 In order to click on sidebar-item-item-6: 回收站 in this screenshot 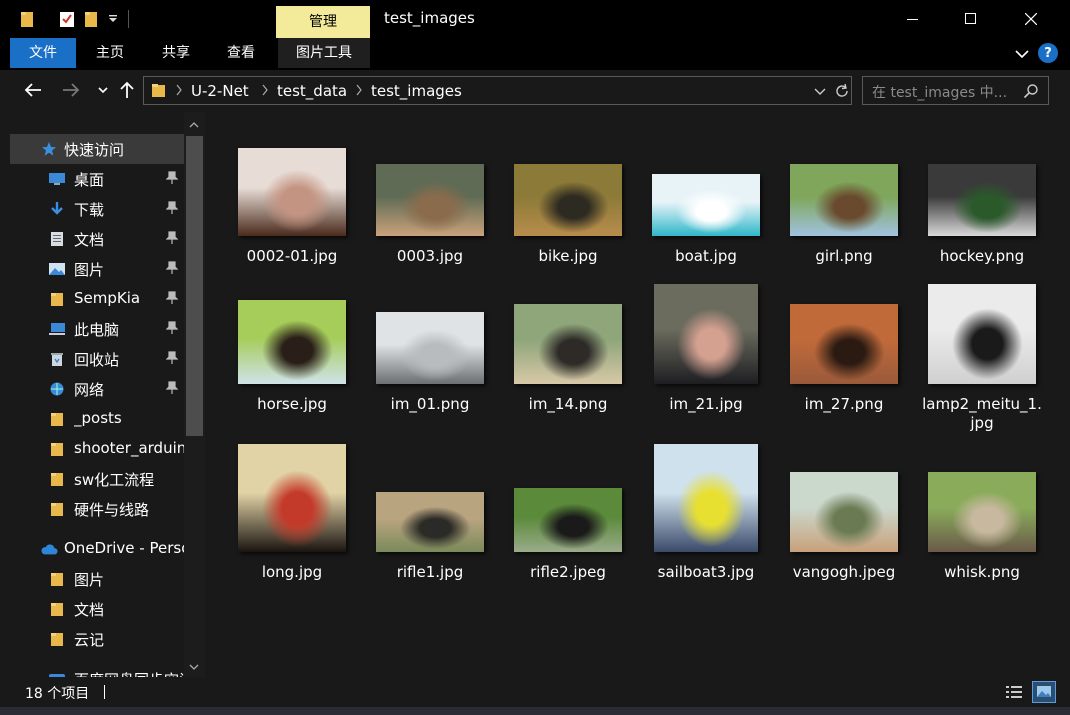, I will do `click(97, 359)`.